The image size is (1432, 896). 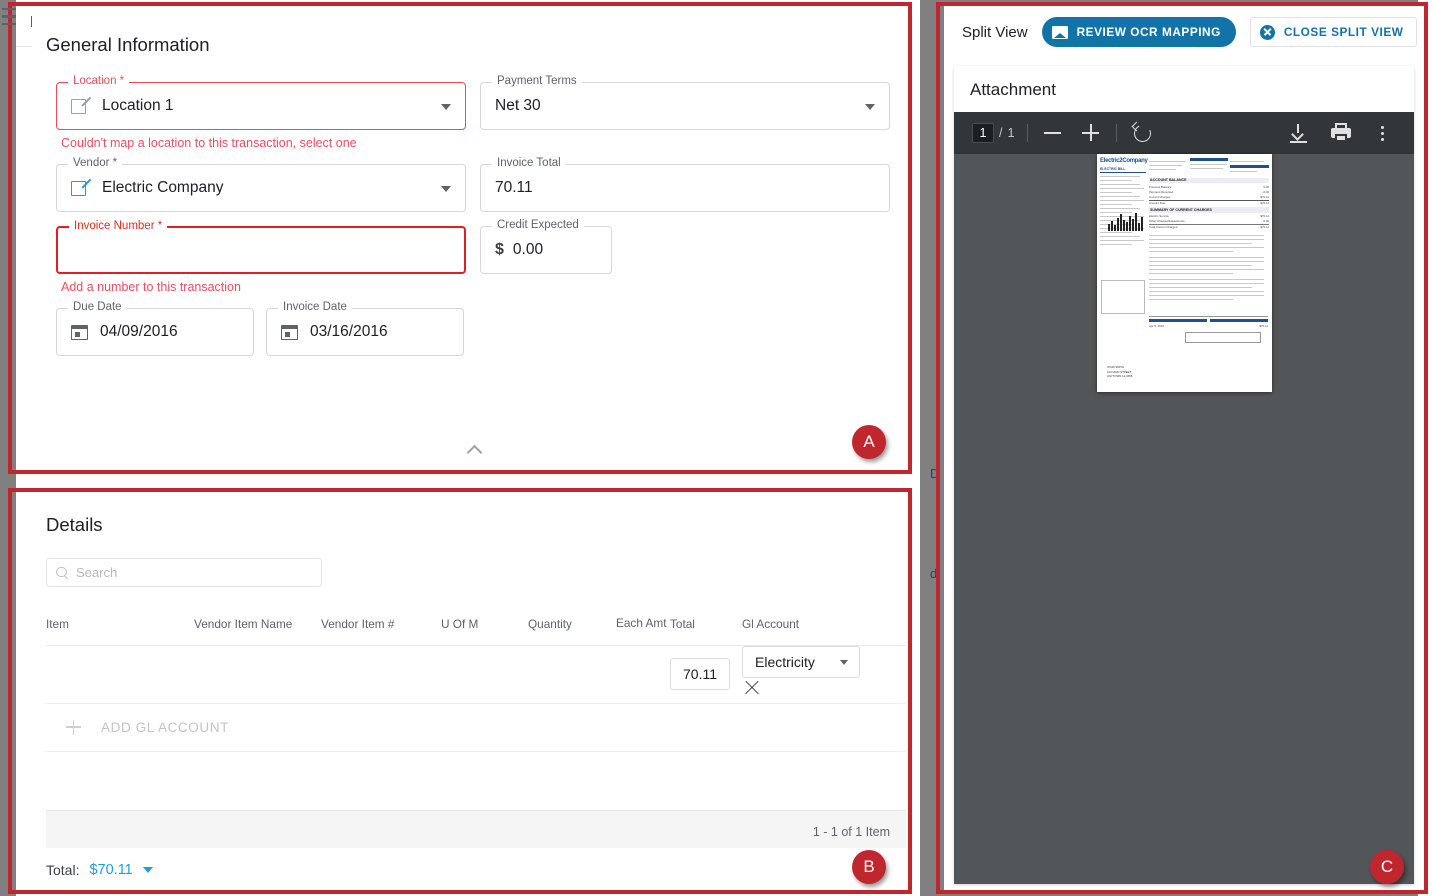 What do you see at coordinates (484, 674) in the screenshot?
I see `cell-u-of-m` at bounding box center [484, 674].